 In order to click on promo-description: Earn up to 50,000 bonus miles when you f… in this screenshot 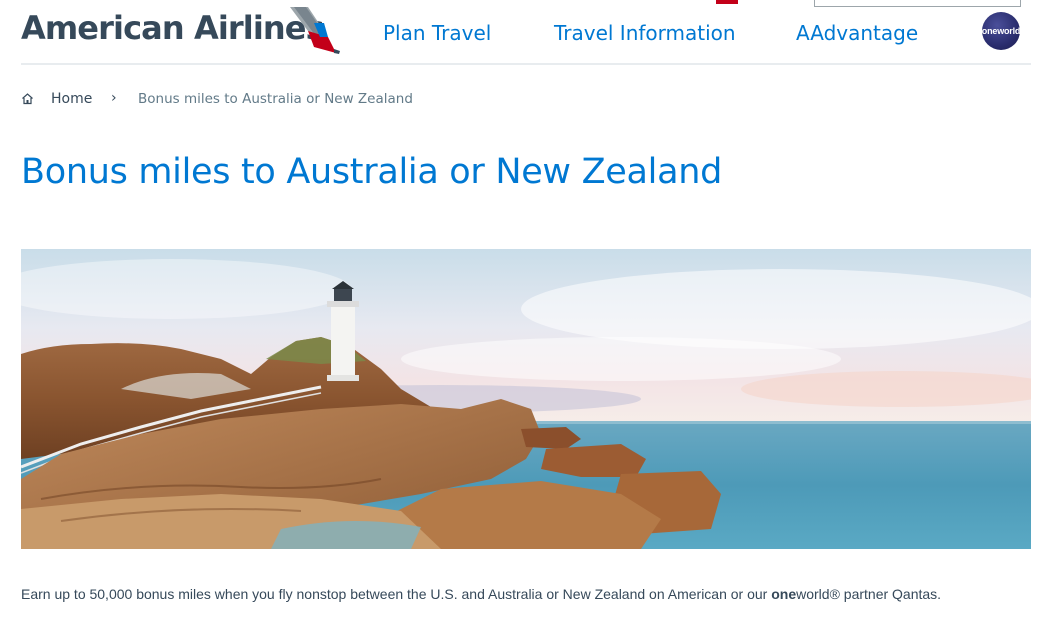, I will do `click(481, 594)`.